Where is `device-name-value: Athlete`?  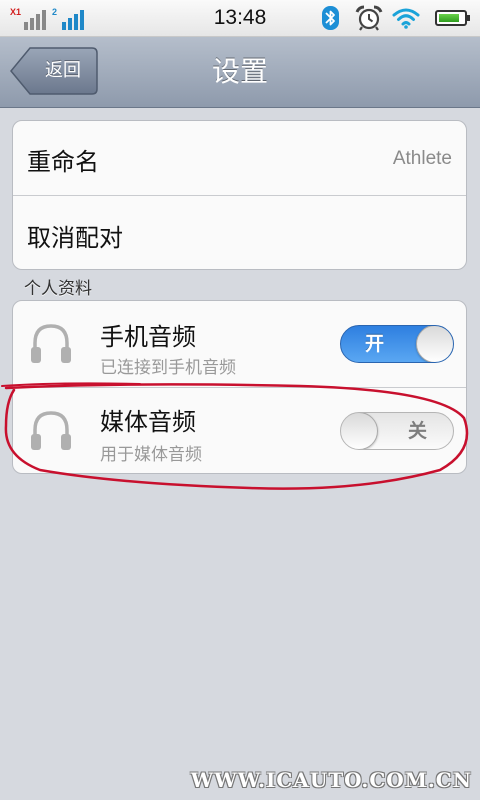
device-name-value: Athlete is located at coordinates (422, 158).